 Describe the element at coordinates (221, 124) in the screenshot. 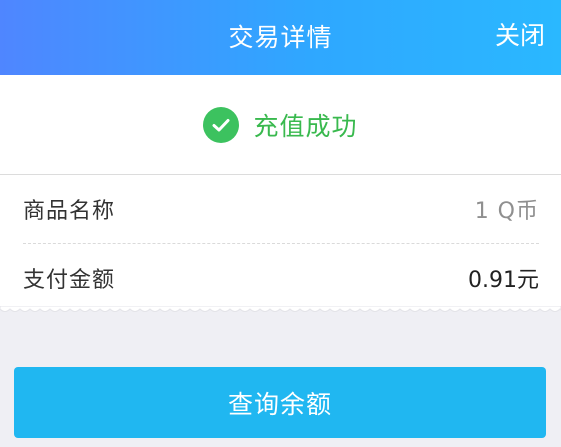

I see `check-circle-icon` at that location.